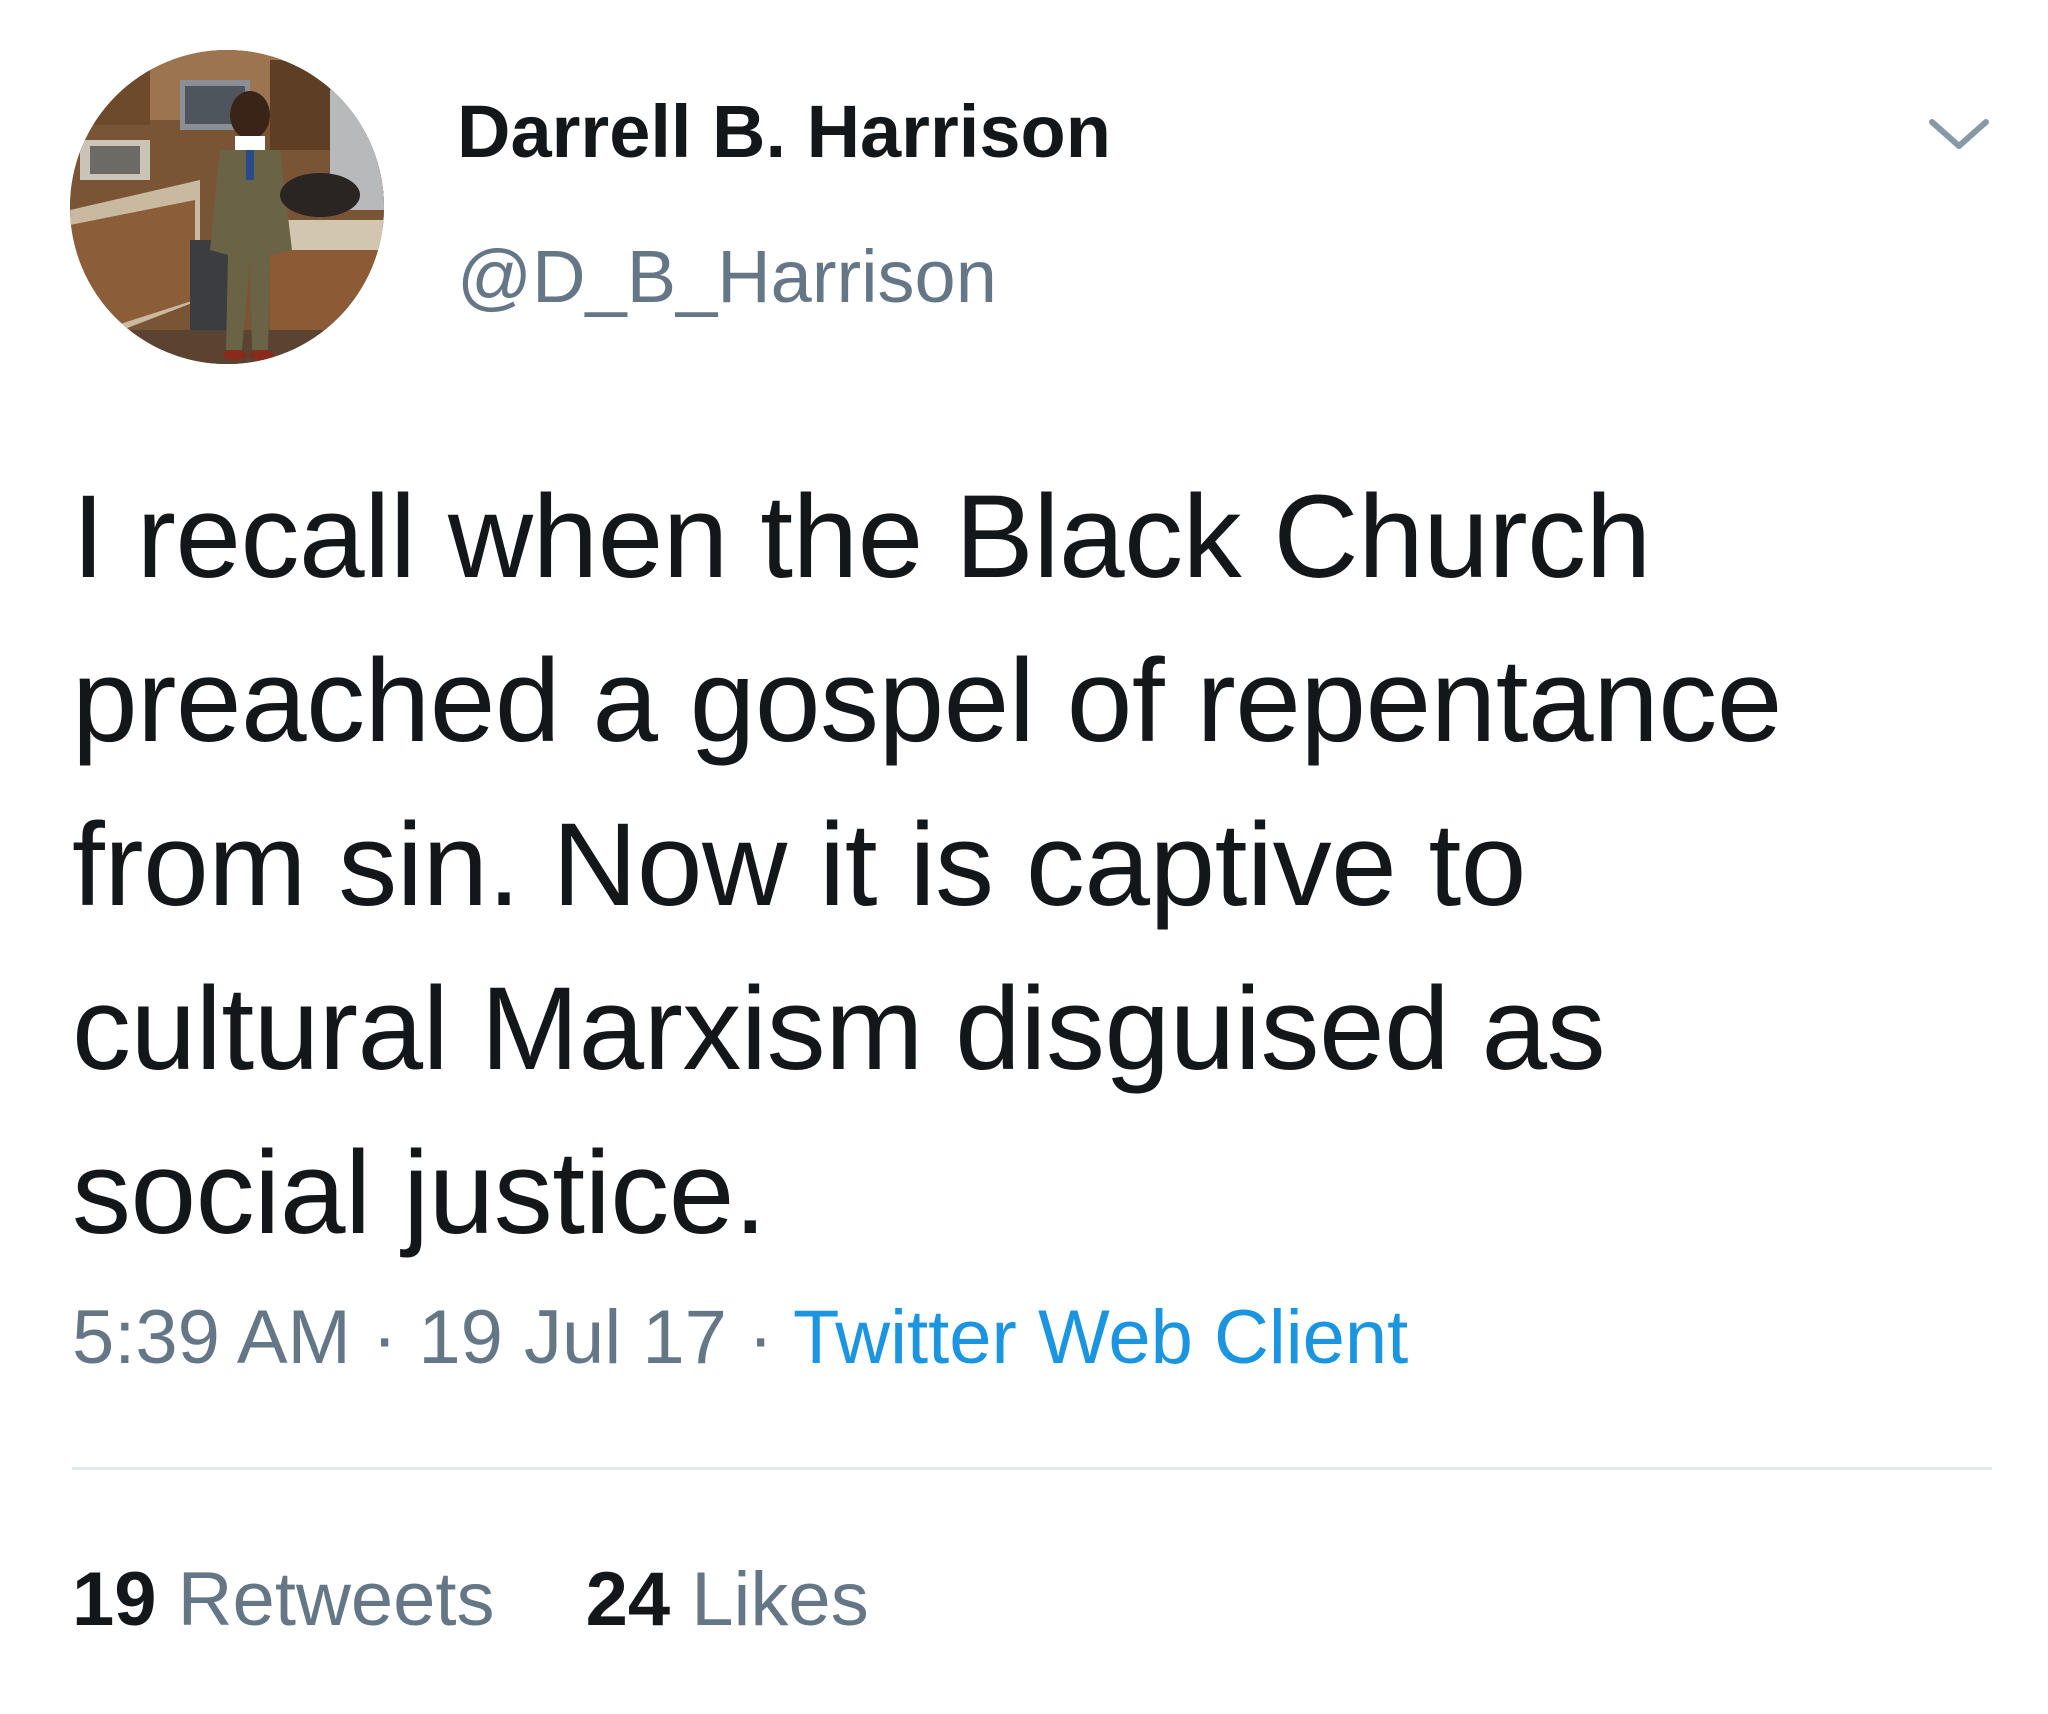  What do you see at coordinates (628, 1599) in the screenshot?
I see `likes-count: 24` at bounding box center [628, 1599].